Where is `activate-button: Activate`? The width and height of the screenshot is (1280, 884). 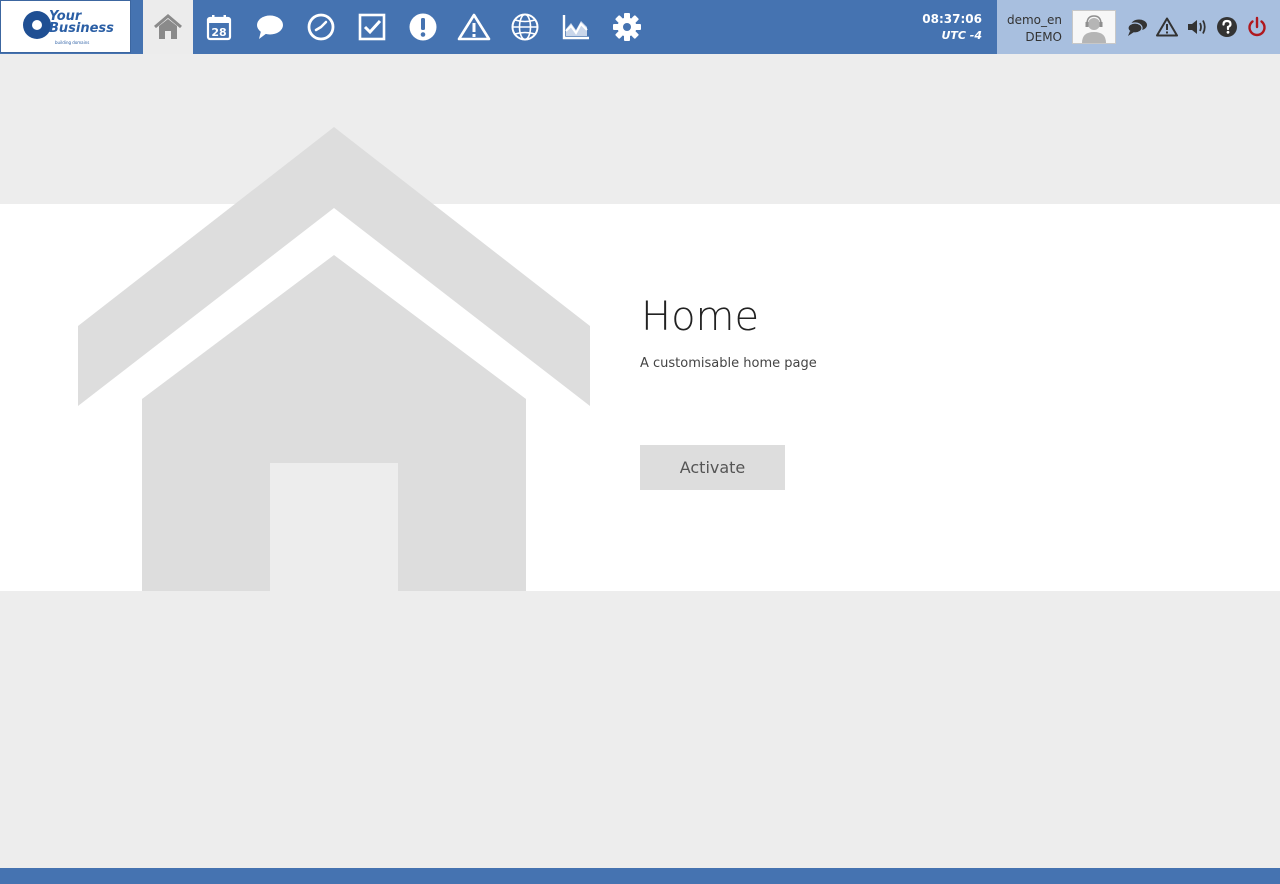 activate-button: Activate is located at coordinates (712, 467).